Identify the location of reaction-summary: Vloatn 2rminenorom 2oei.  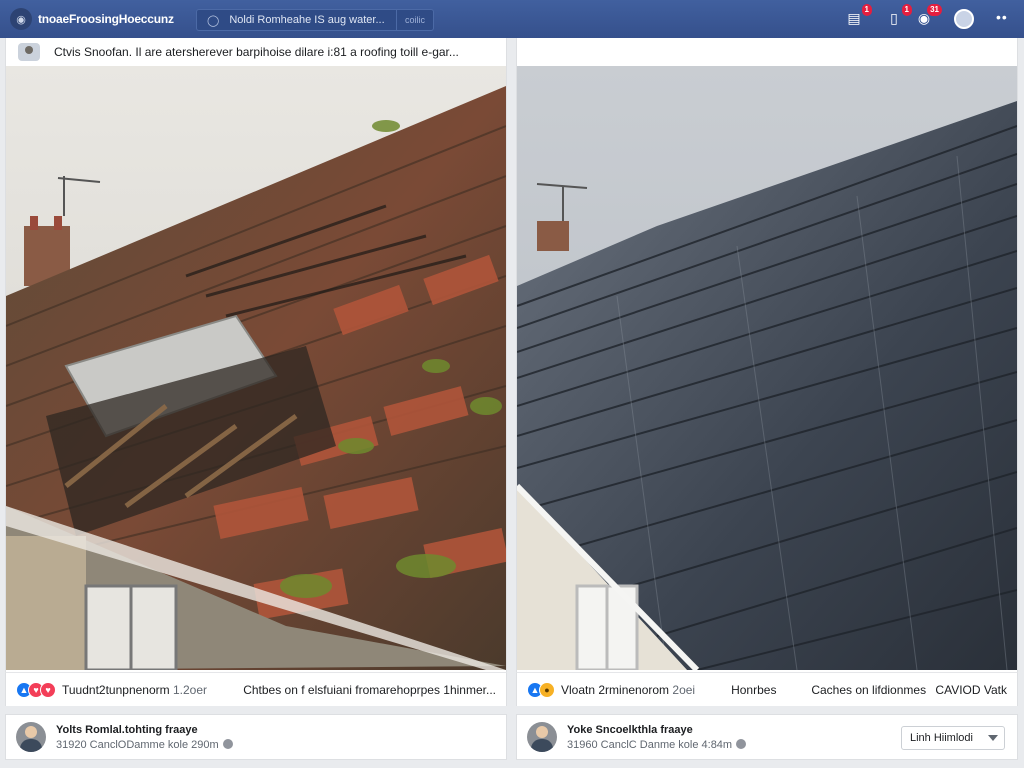
(628, 690).